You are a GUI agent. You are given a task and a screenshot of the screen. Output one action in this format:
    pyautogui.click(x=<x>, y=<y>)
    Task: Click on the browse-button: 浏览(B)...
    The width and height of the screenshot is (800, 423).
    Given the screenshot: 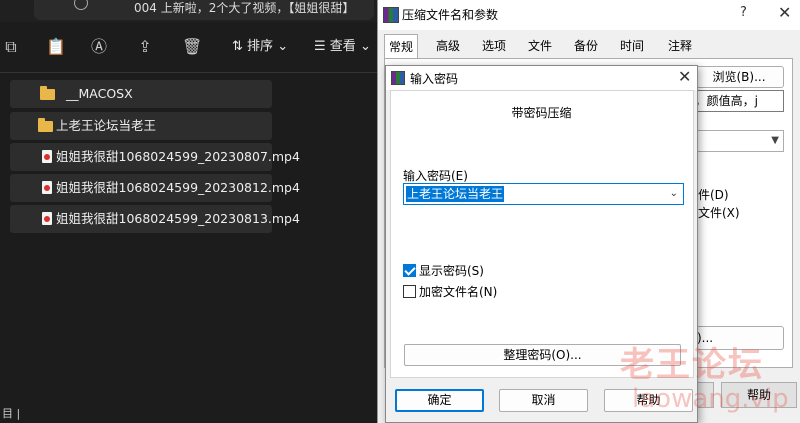 What is the action you would take?
    pyautogui.click(x=739, y=77)
    